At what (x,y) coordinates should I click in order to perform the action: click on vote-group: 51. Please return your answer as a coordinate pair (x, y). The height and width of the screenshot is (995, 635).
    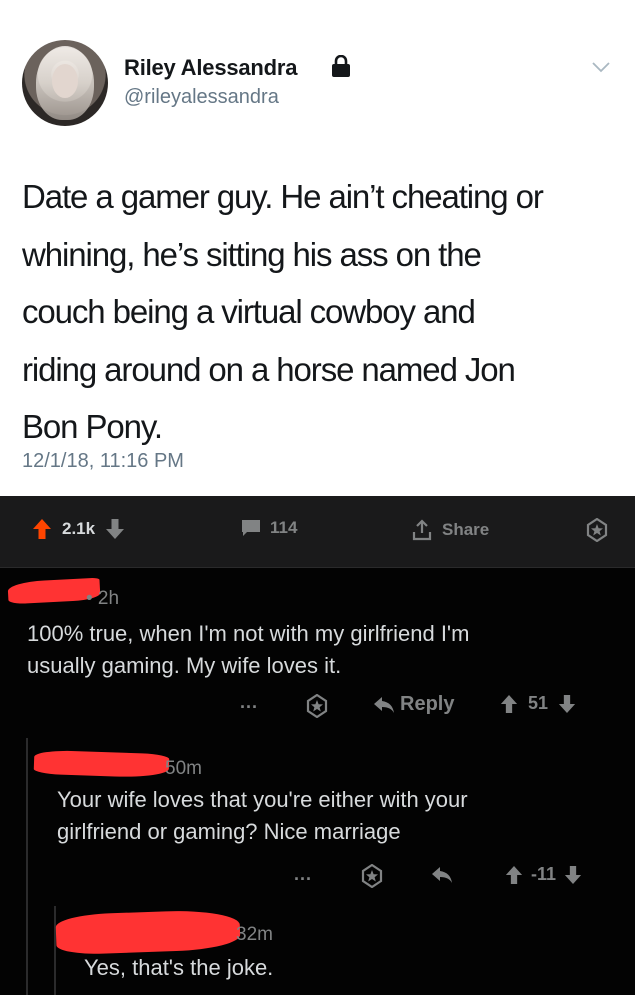
    Looking at the image, I should click on (538, 703).